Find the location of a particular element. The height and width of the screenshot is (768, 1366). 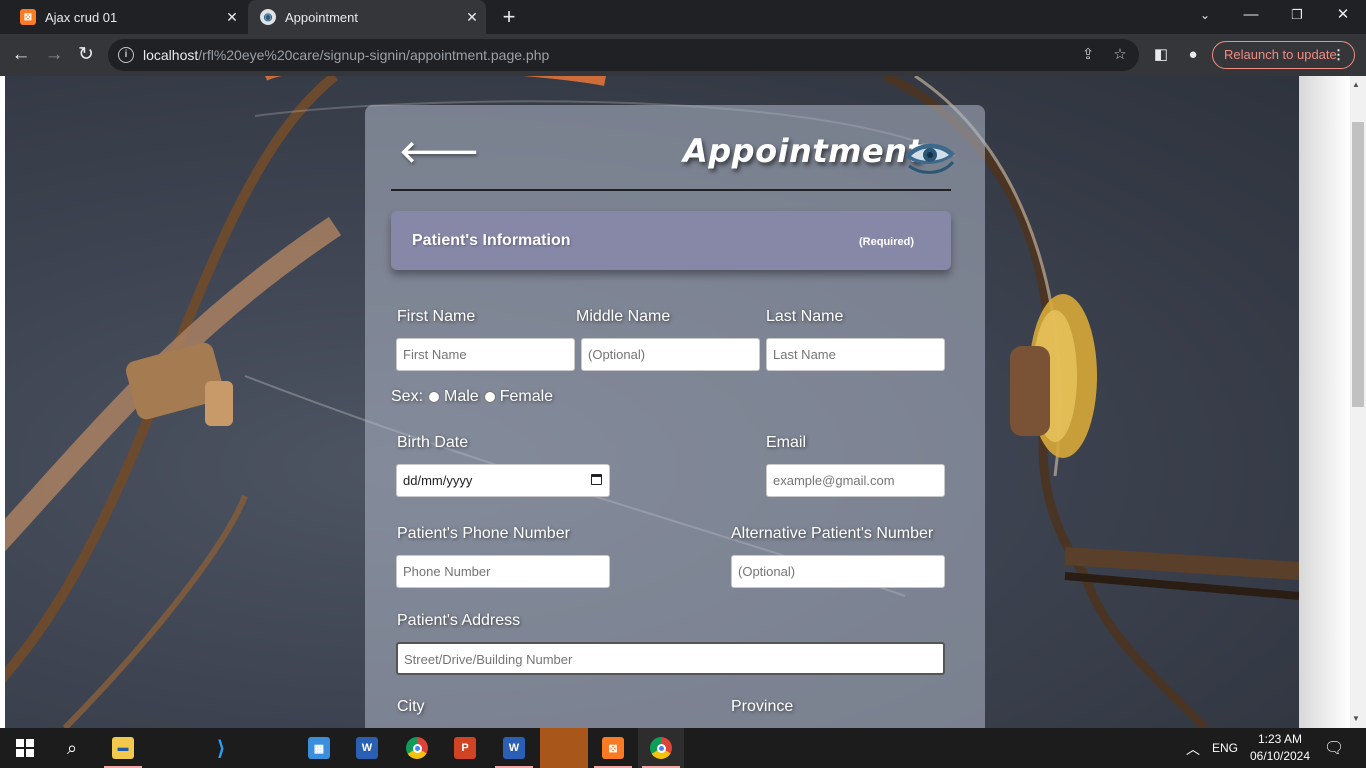

word-button: W is located at coordinates (367, 748).